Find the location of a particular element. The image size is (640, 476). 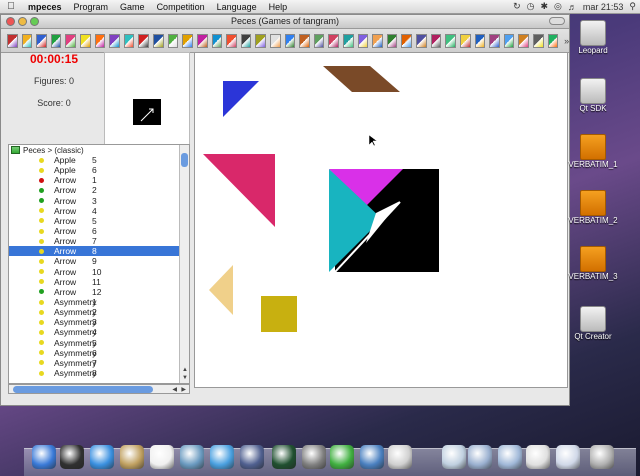

desktop-item: Leopard is located at coordinates (593, 37).